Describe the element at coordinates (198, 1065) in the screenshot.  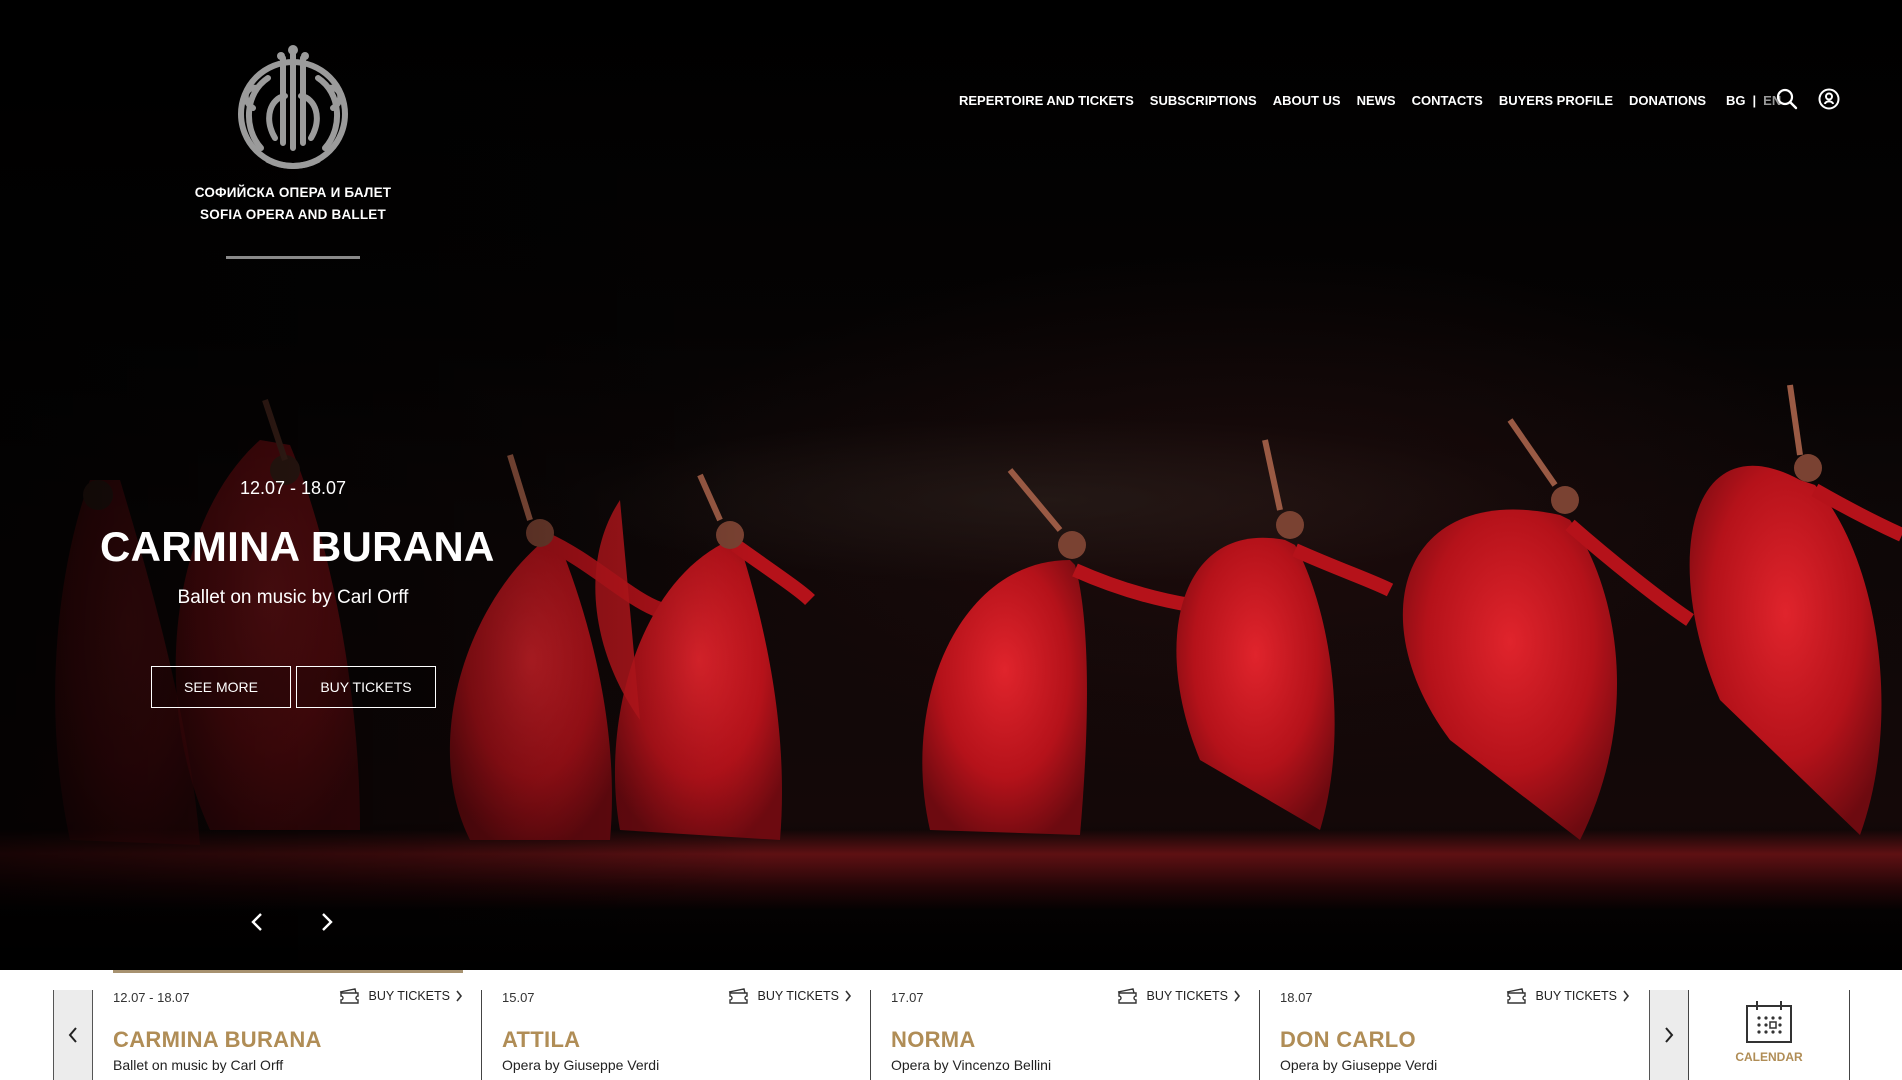
I see `event-subtitle: Ballet on music by Carl Orff` at that location.